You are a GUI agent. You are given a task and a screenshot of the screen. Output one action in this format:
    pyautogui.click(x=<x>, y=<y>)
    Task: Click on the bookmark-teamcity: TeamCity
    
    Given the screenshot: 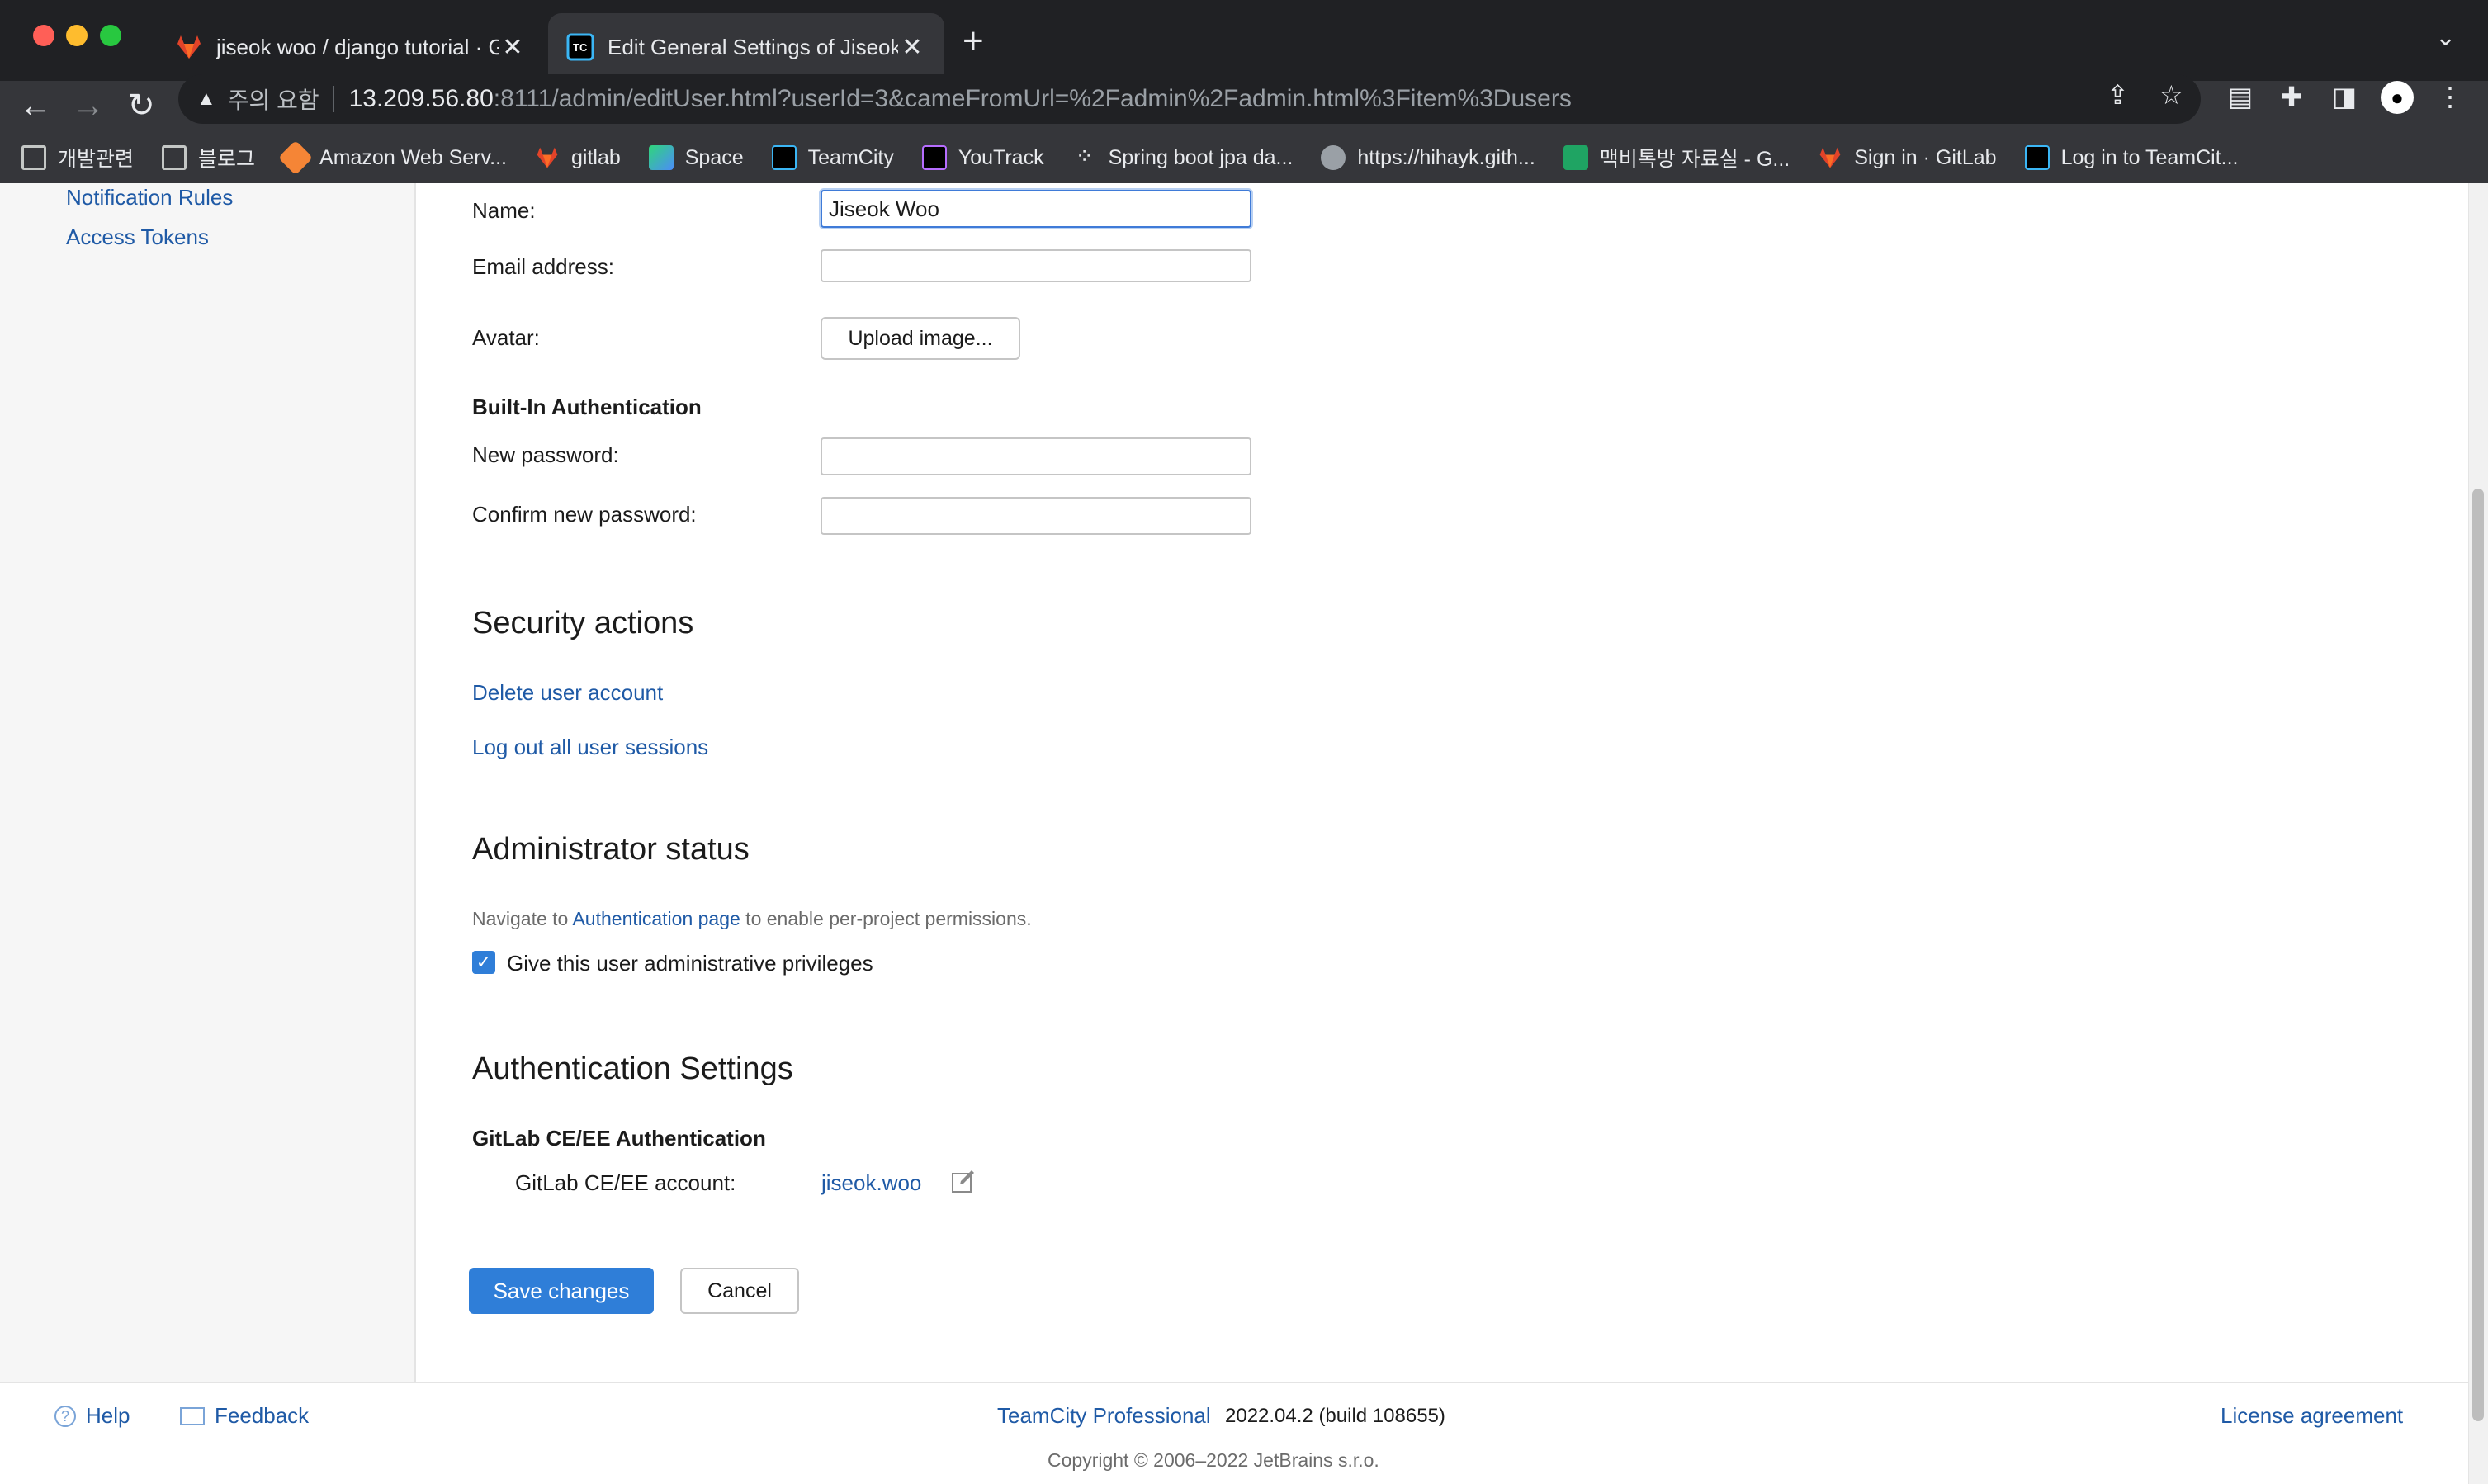 What is the action you would take?
    pyautogui.click(x=832, y=157)
    